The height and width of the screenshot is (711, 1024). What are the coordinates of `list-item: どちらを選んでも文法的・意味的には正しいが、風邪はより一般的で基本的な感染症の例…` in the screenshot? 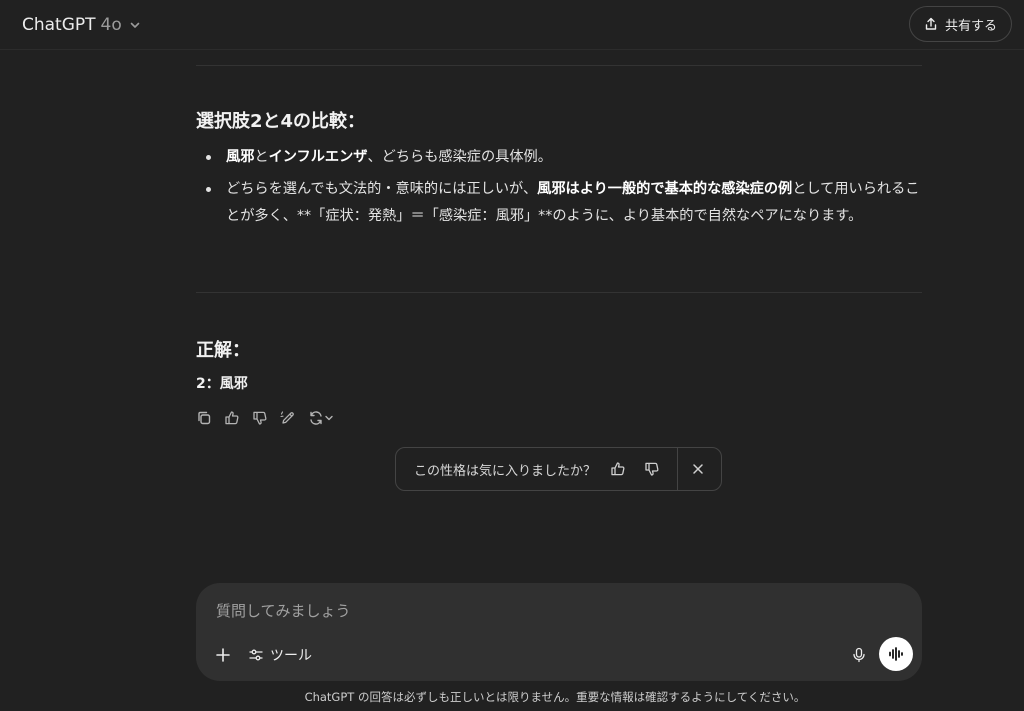 It's located at (560, 203).